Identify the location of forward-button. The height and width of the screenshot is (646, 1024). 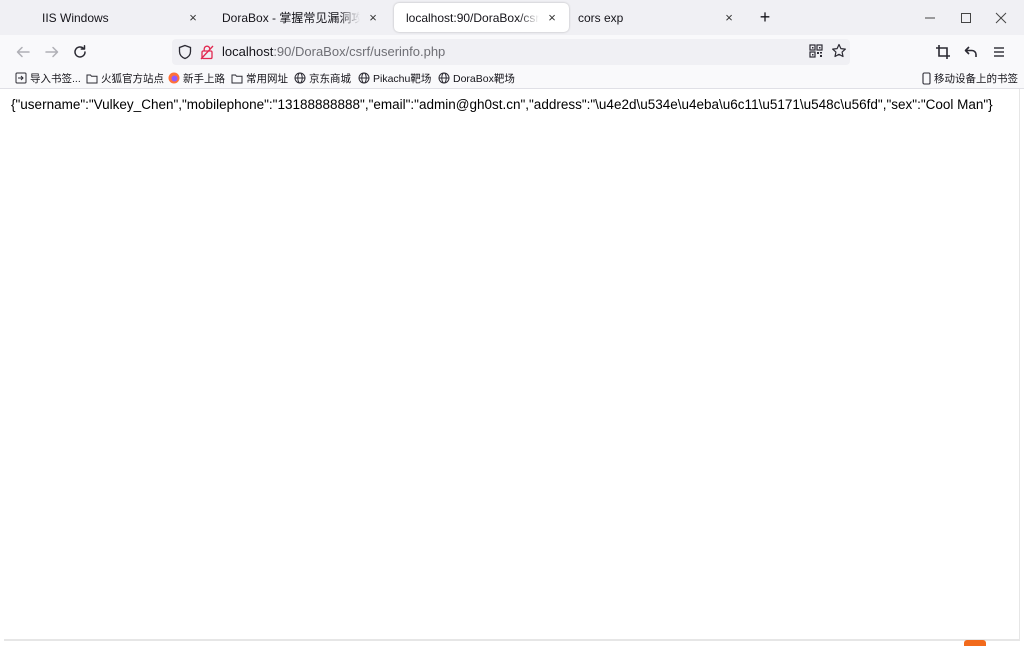
(52, 52).